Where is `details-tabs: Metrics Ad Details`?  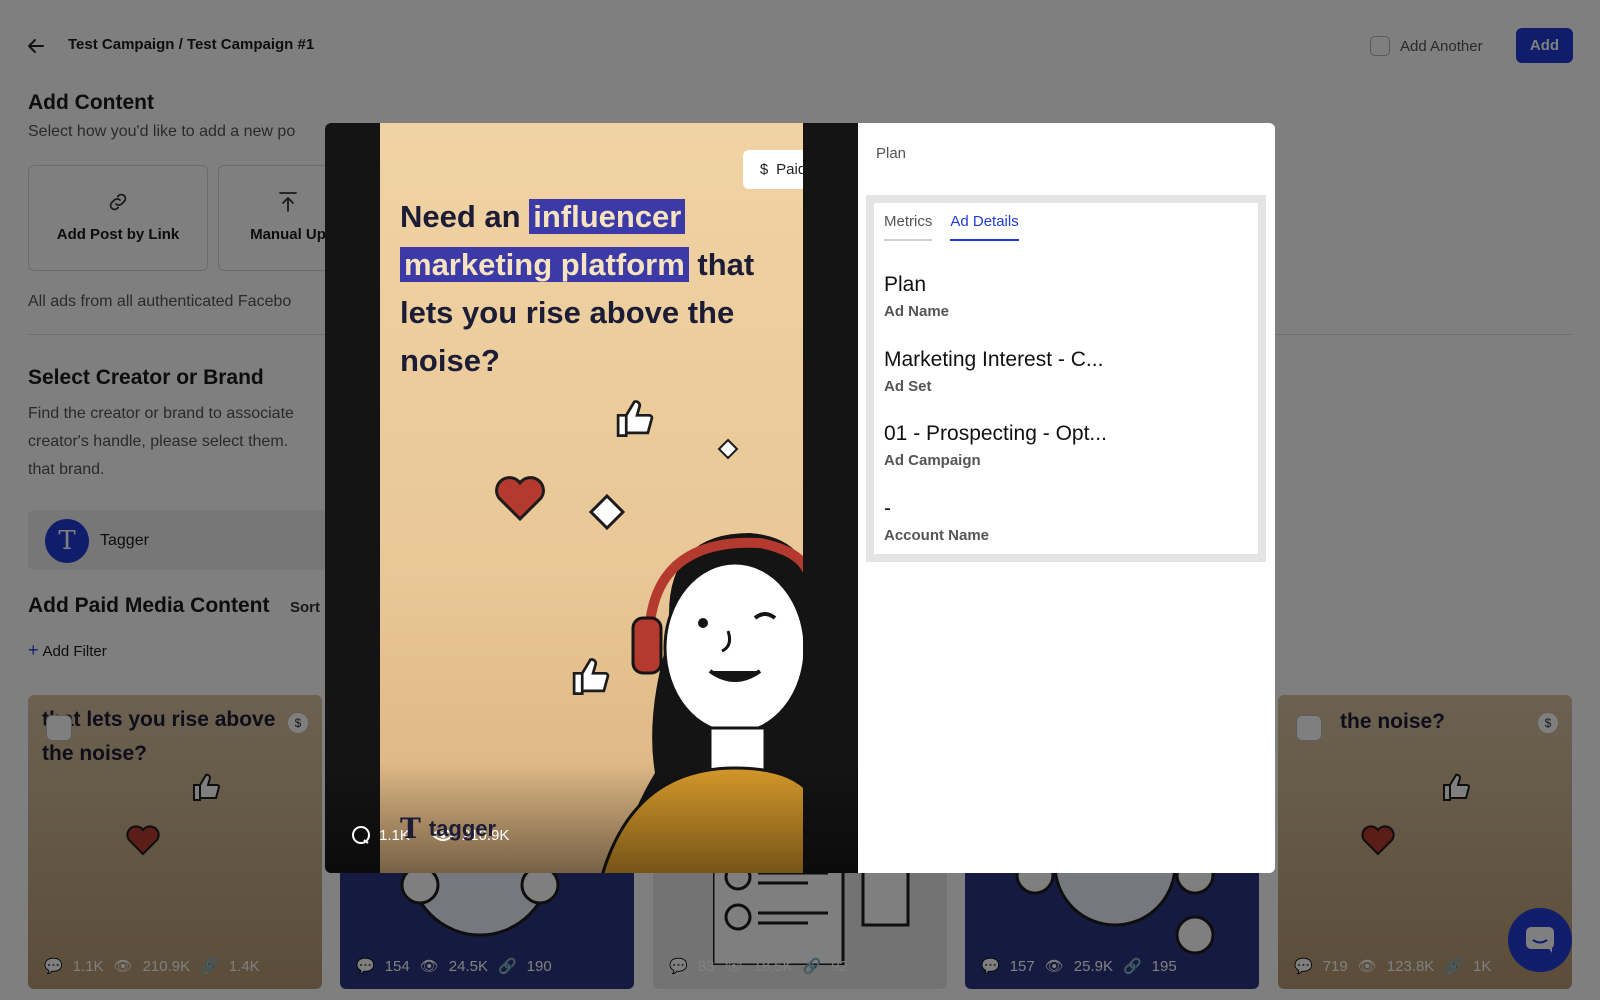 details-tabs: Metrics Ad Details is located at coordinates (951, 227).